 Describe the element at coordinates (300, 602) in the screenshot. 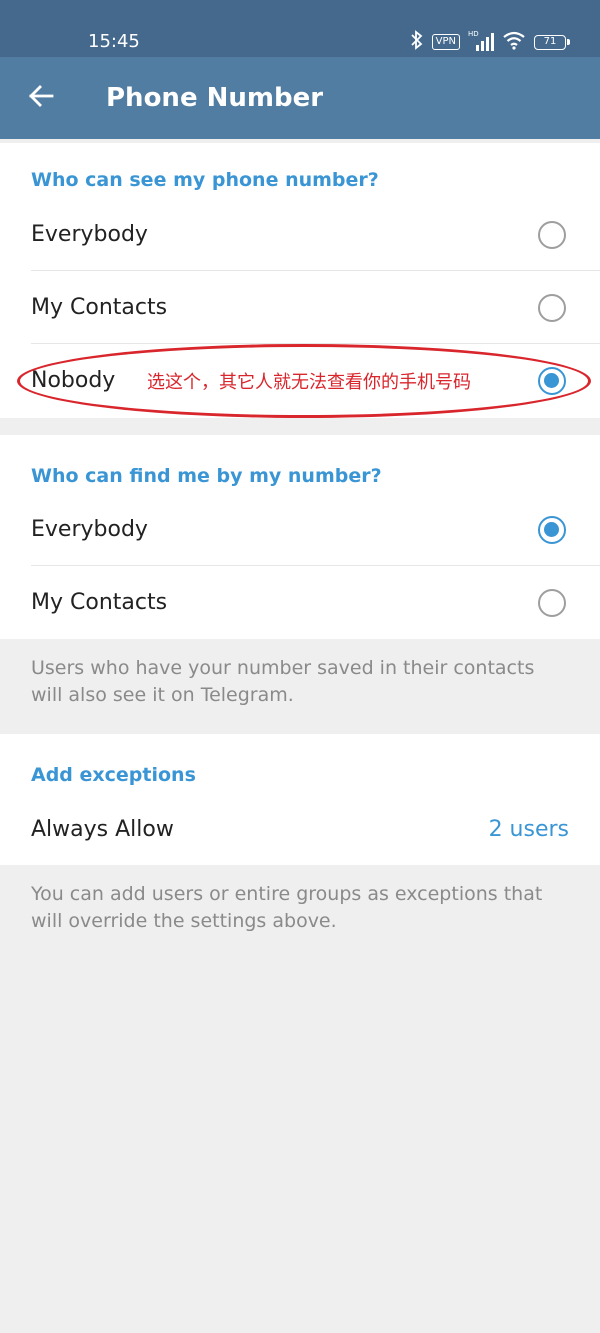

I see `find-option-my-contacts: My Contacts` at that location.